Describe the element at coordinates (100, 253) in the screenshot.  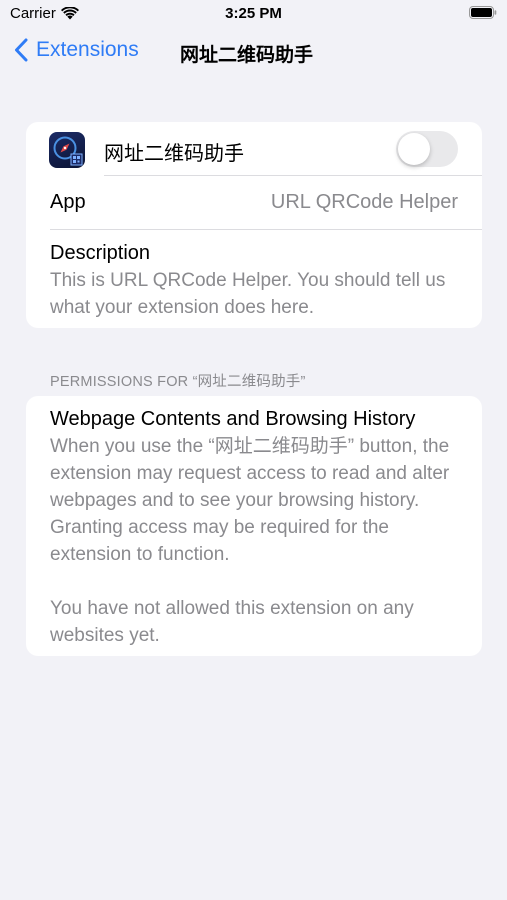
I see `description-label: Description` at that location.